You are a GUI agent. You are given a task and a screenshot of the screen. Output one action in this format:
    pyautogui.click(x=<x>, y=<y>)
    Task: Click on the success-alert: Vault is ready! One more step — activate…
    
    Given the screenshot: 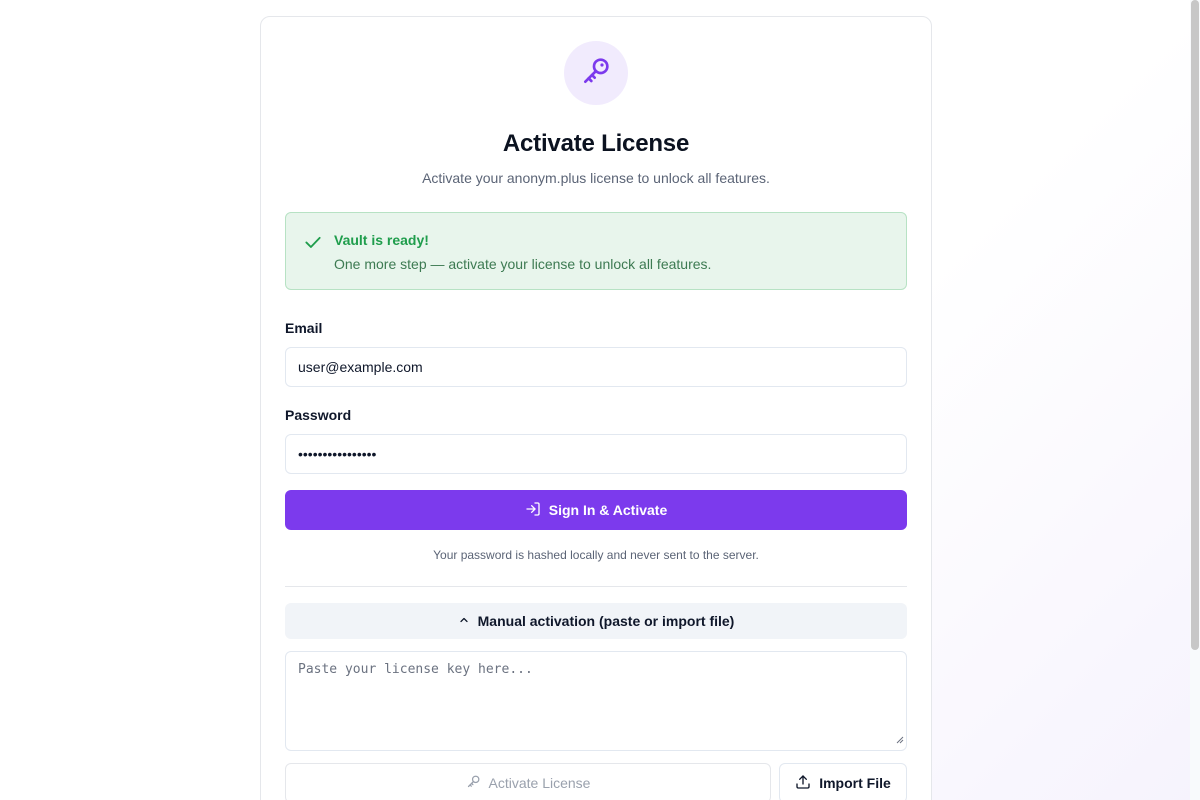 What is the action you would take?
    pyautogui.click(x=596, y=251)
    